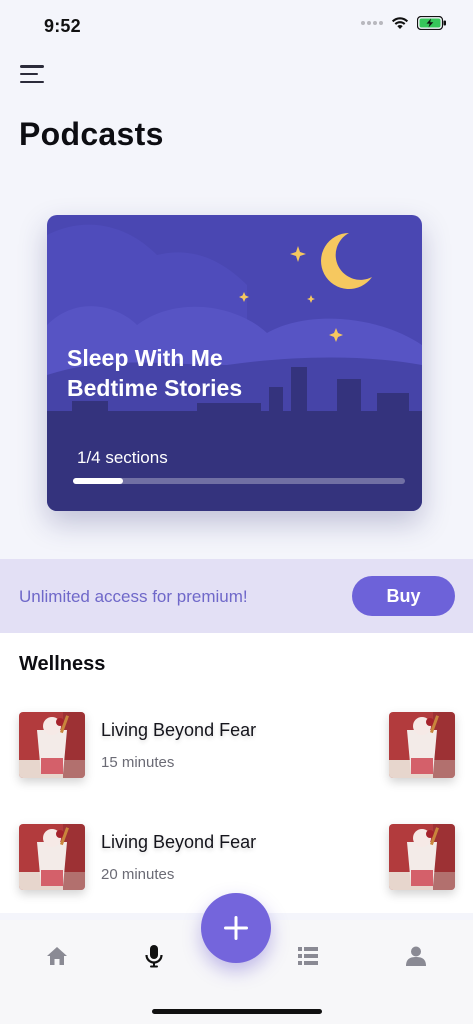 The width and height of the screenshot is (473, 1024). Describe the element at coordinates (400, 23) in the screenshot. I see `wifi-icon` at that location.